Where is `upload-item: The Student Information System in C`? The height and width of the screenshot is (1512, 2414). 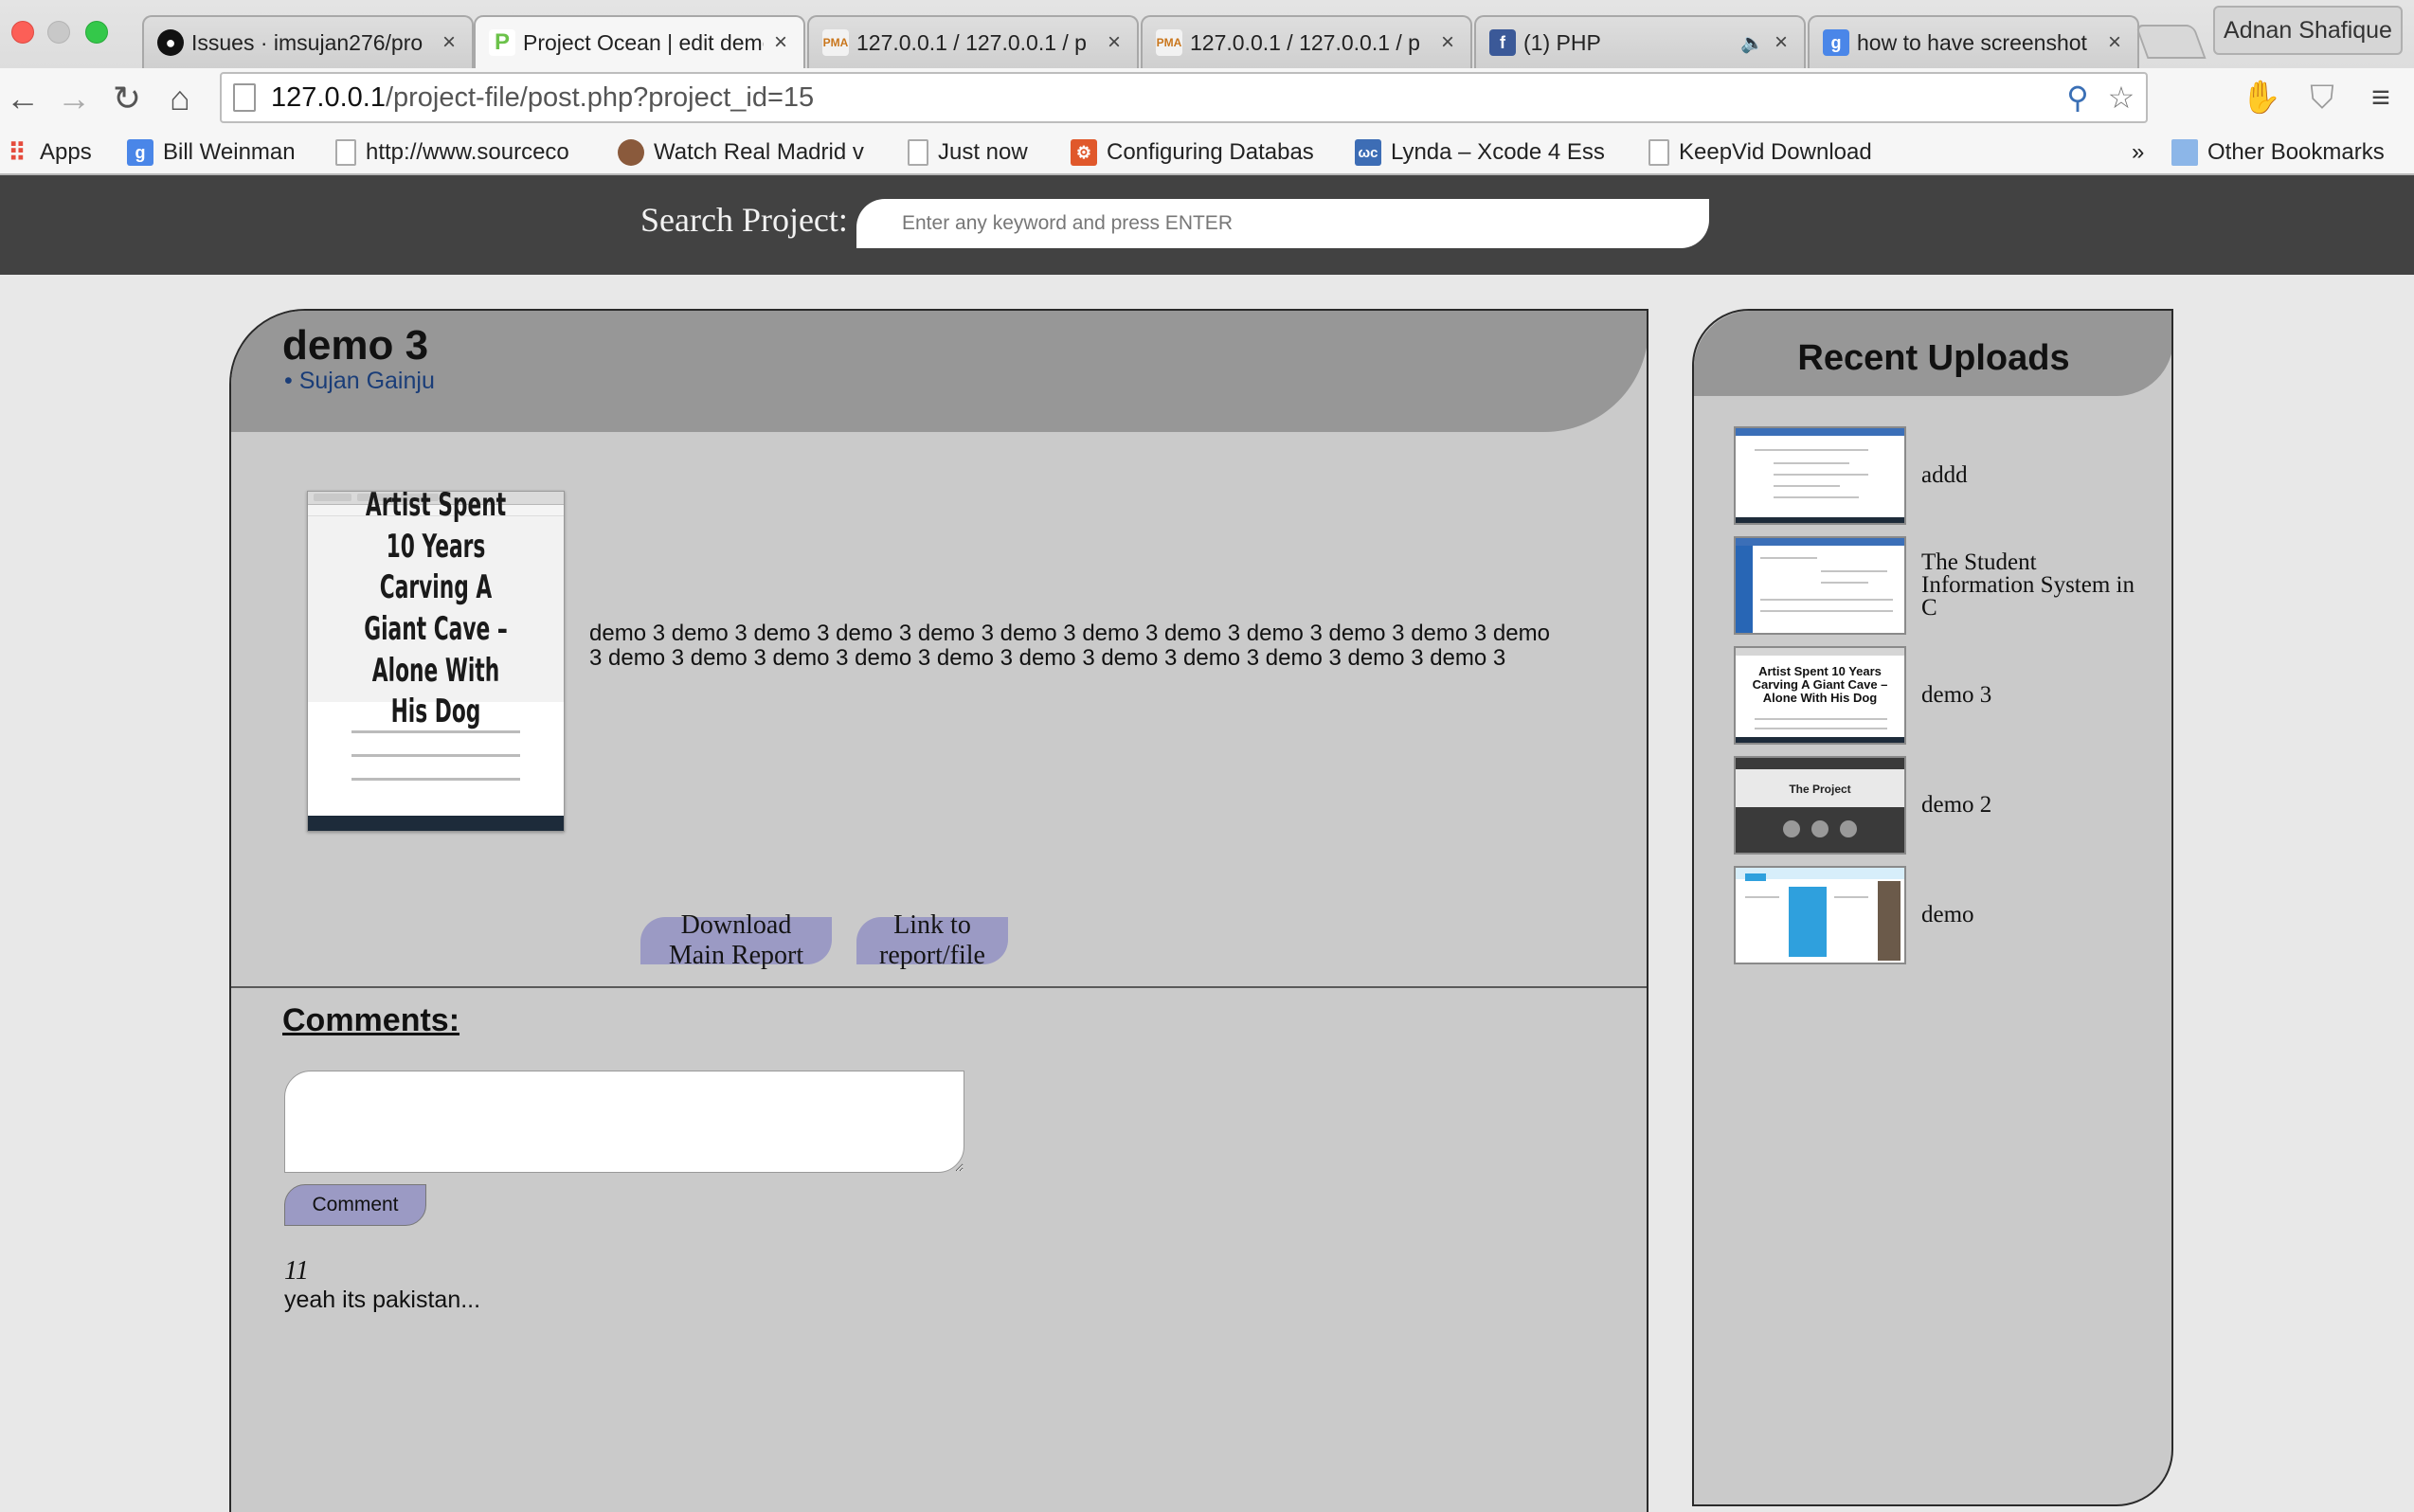 upload-item: The Student Information System in C is located at coordinates (1943, 585).